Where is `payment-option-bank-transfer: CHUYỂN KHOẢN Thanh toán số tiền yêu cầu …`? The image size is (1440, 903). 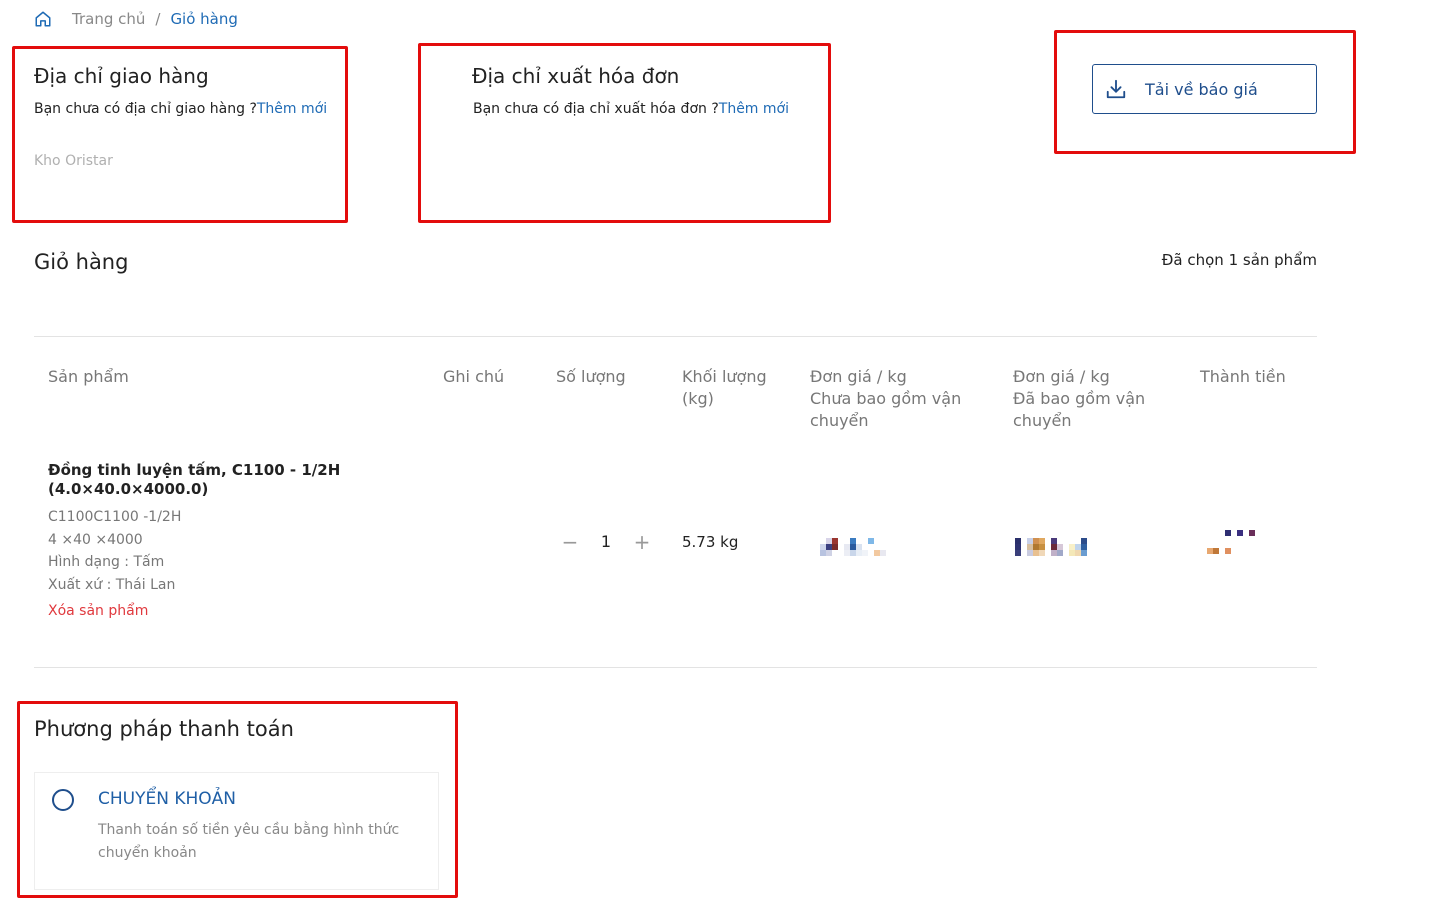
payment-option-bank-transfer: CHUYỂN KHOẢN Thanh toán số tiền yêu cầu … is located at coordinates (236, 831).